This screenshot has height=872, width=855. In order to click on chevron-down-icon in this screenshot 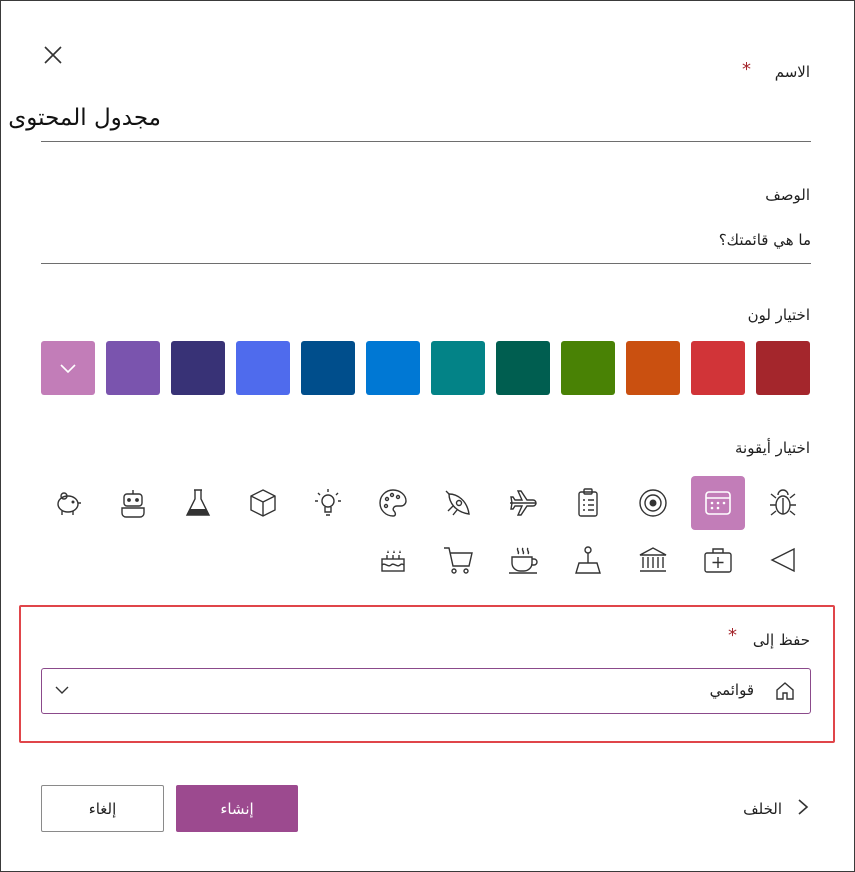, I will do `click(62, 692)`.